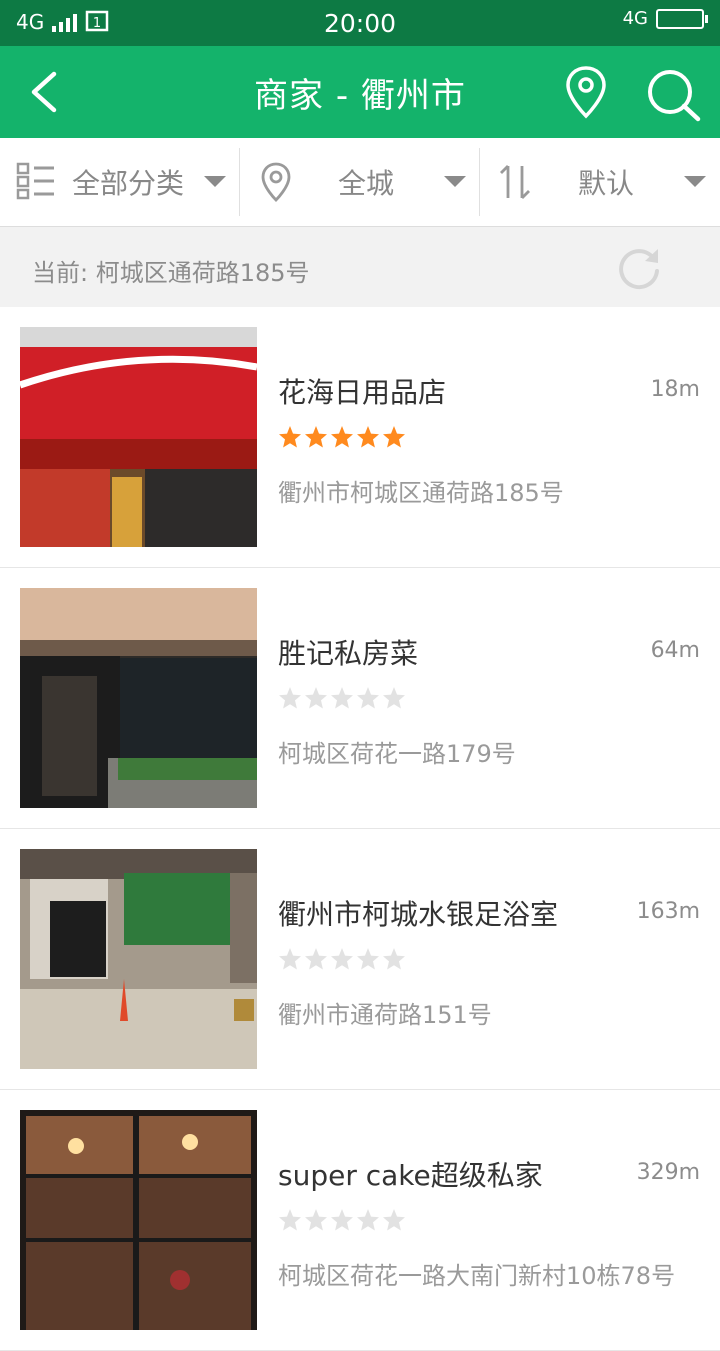 This screenshot has height=1351, width=720. I want to click on store-distance: 163m, so click(668, 911).